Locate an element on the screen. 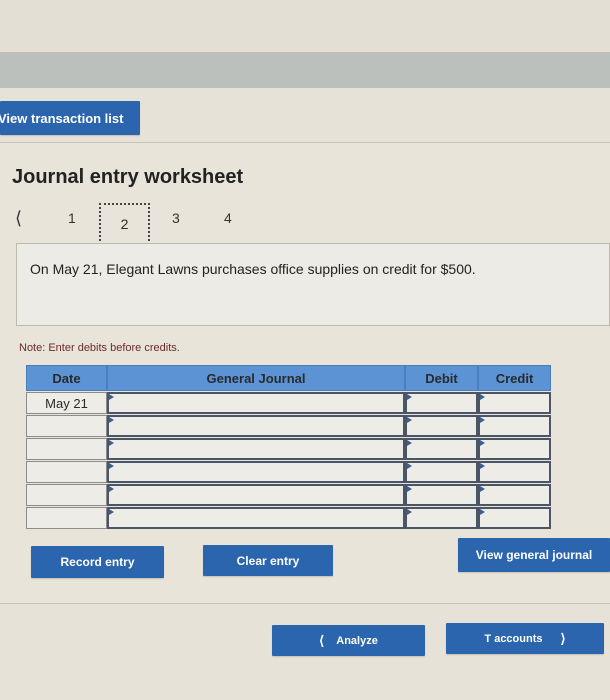 Image resolution: width=610 pixels, height=700 pixels. analyze-button: ⟨ Analyze is located at coordinates (348, 640).